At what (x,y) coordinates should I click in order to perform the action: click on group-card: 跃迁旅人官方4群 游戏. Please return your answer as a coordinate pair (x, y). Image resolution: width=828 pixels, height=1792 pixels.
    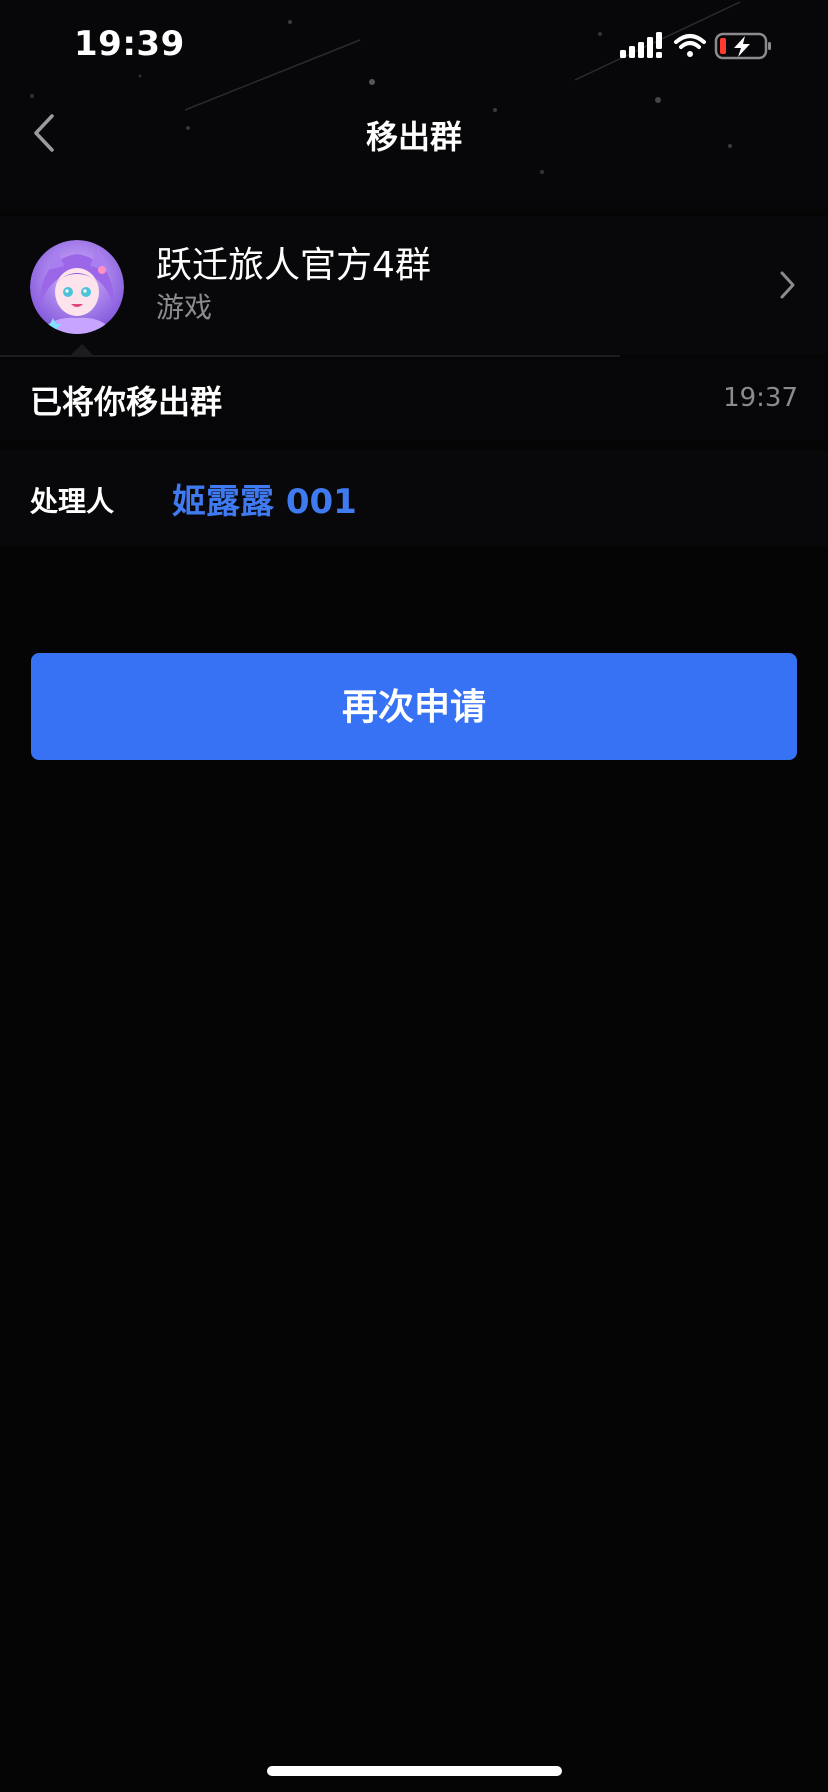
    Looking at the image, I should click on (414, 285).